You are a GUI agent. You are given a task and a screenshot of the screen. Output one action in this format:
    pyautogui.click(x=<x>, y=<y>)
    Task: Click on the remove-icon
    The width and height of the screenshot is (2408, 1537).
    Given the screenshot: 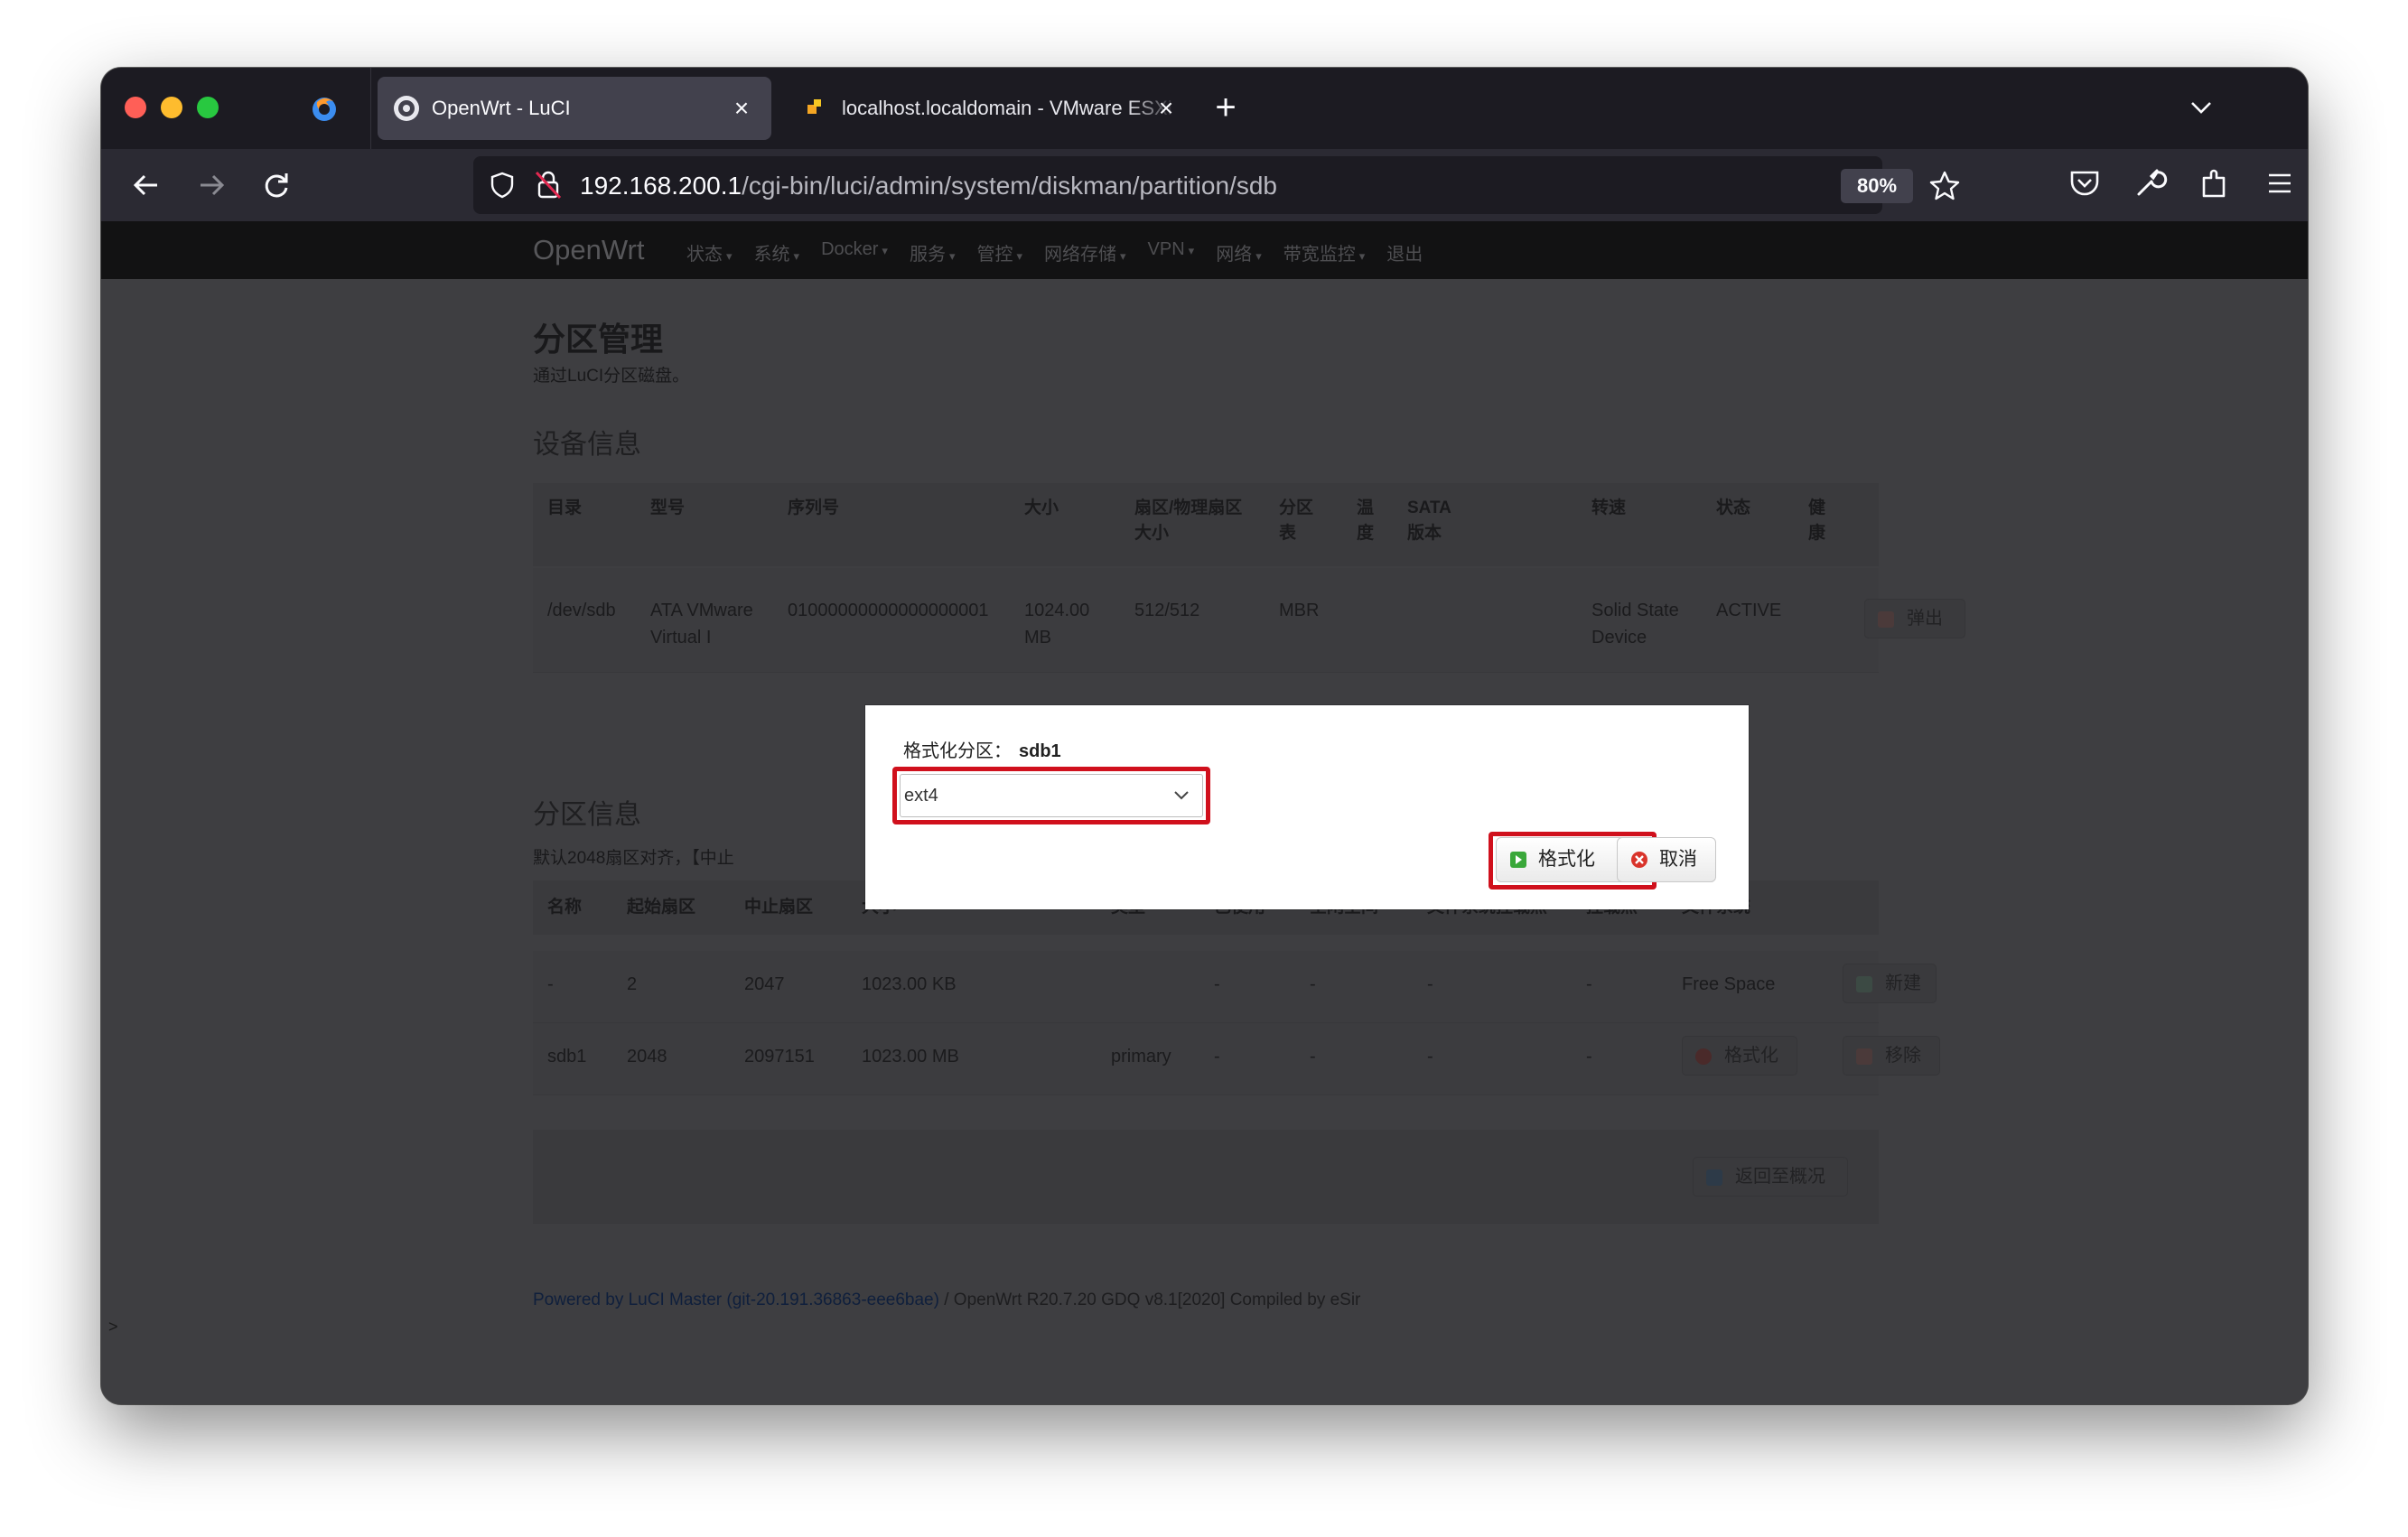 What is the action you would take?
    pyautogui.click(x=1864, y=1056)
    